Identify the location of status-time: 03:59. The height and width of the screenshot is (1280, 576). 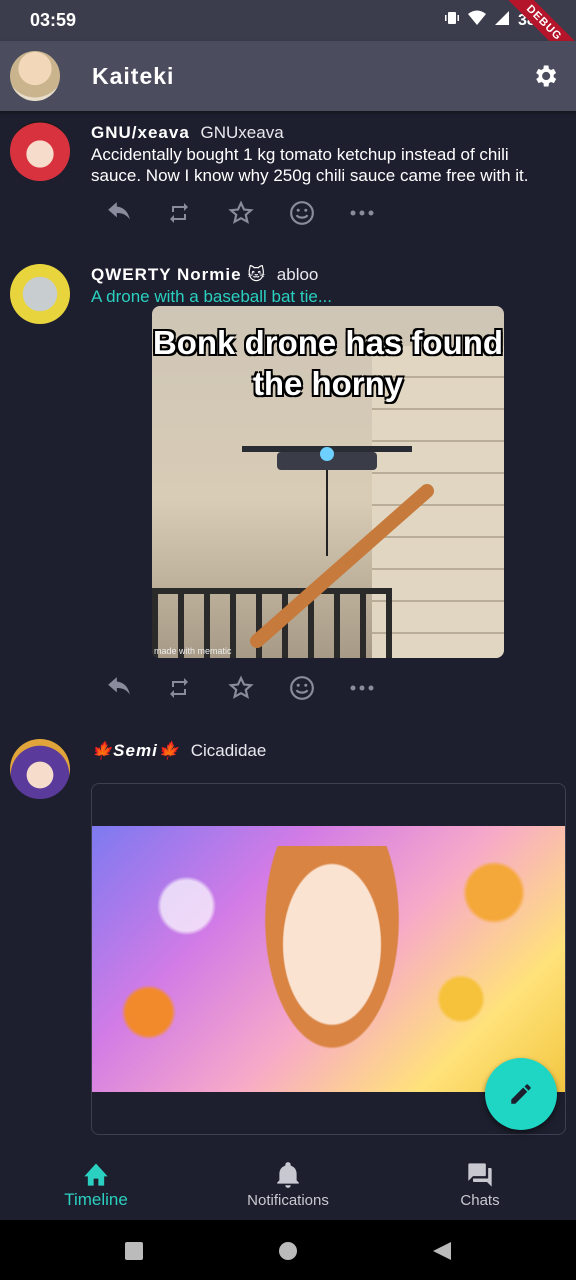
(53, 20).